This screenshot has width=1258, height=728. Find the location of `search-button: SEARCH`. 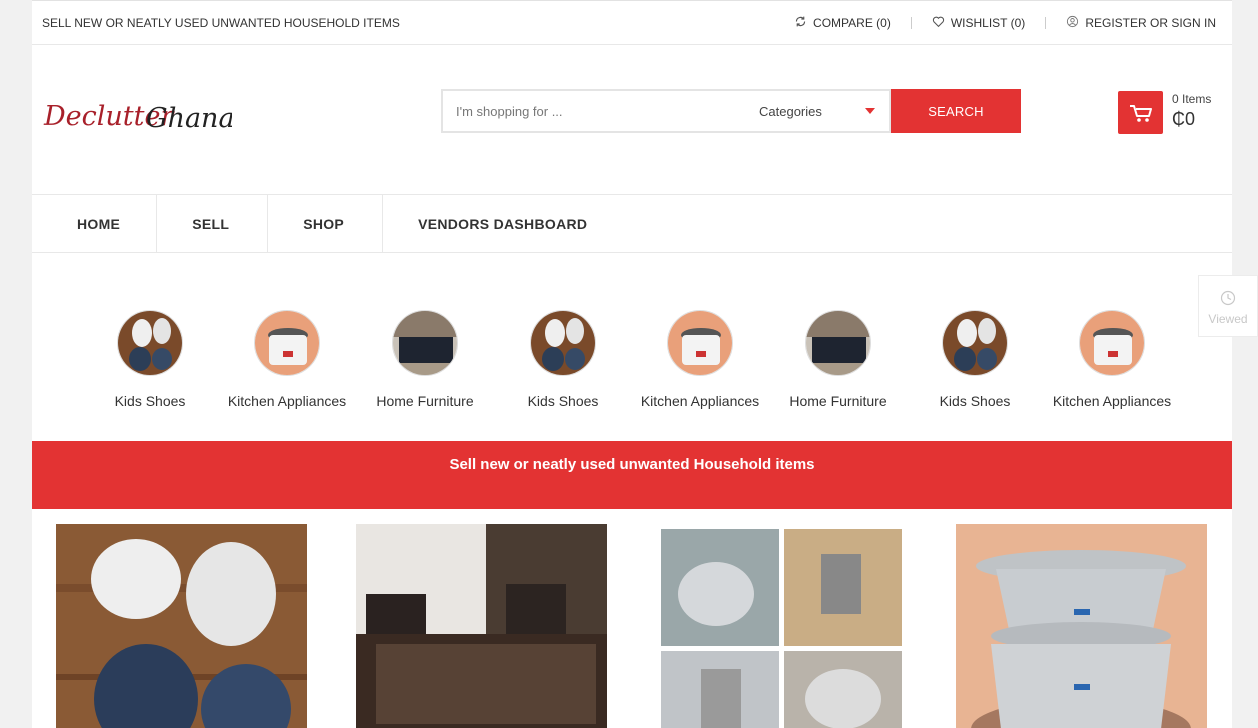

search-button: SEARCH is located at coordinates (956, 111).